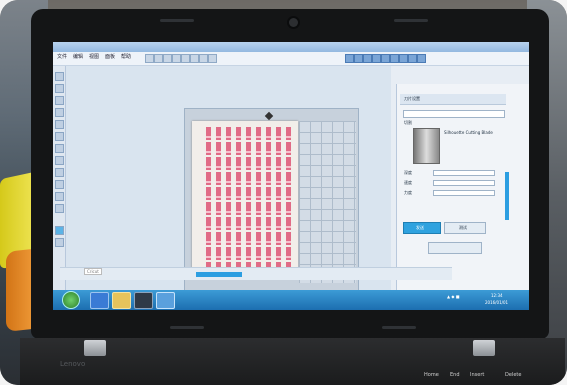  Describe the element at coordinates (464, 183) in the screenshot. I see `speed-slider` at that location.